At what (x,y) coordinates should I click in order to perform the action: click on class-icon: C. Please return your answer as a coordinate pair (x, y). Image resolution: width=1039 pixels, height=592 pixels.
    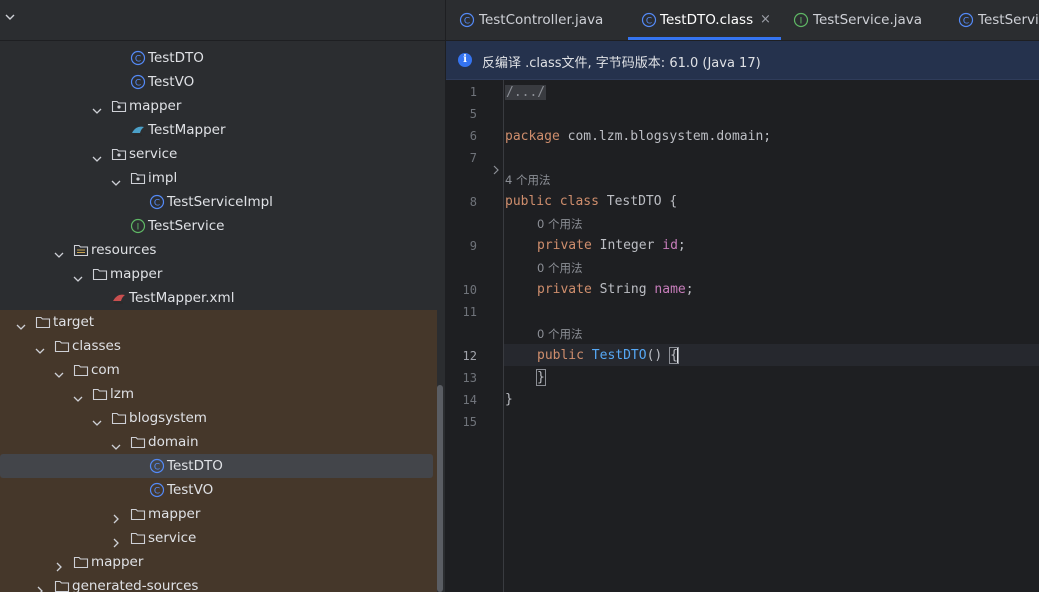
    Looking at the image, I should click on (157, 490).